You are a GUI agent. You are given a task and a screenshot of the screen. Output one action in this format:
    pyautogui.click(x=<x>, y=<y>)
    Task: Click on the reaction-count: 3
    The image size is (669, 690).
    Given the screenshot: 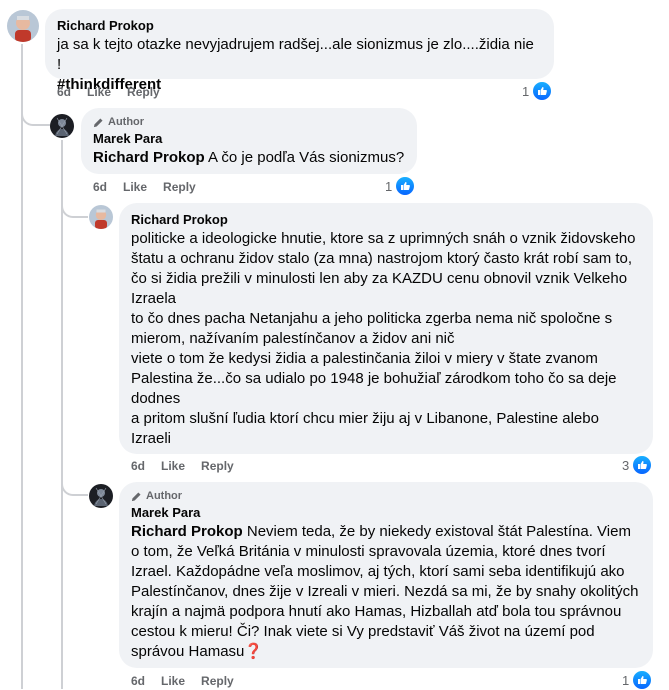 What is the action you would take?
    pyautogui.click(x=637, y=465)
    